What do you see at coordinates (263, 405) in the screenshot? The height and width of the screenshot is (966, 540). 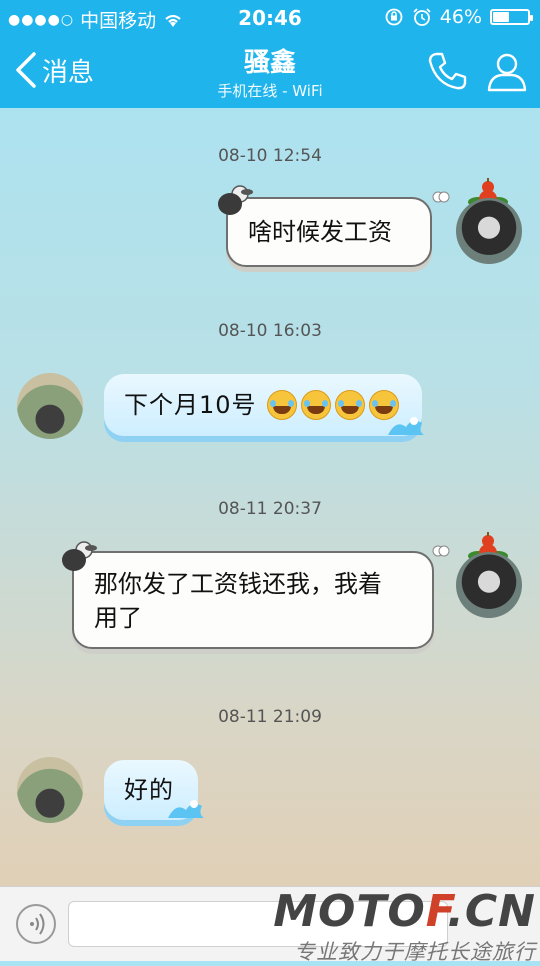 I see `message-bubble-received: 下个月10号` at bounding box center [263, 405].